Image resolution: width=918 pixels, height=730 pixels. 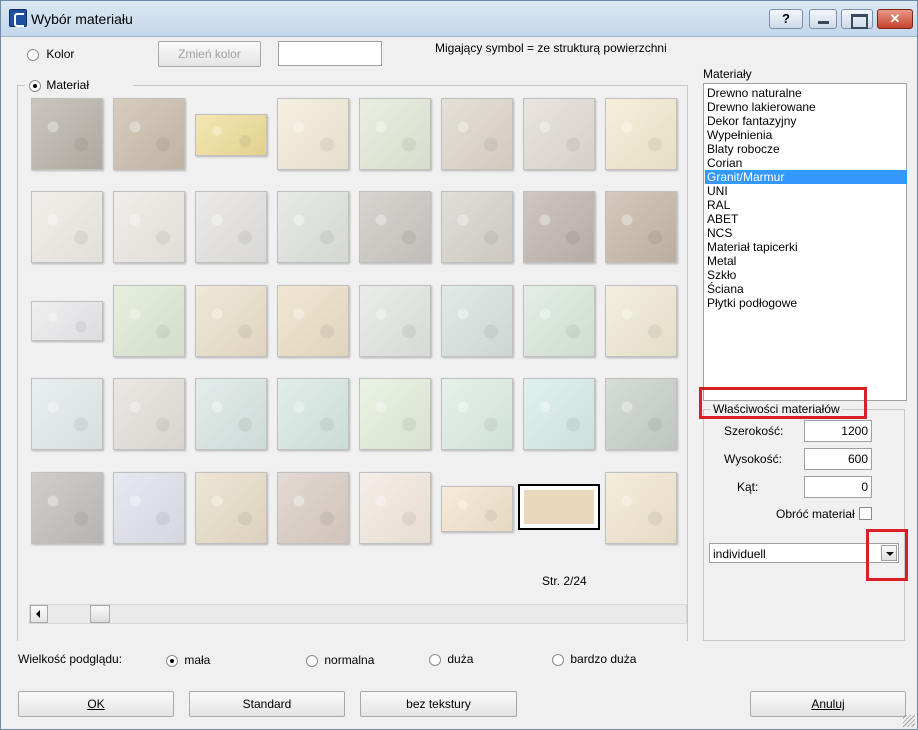 I want to click on swatch-cream-crackle, so click(x=641, y=321).